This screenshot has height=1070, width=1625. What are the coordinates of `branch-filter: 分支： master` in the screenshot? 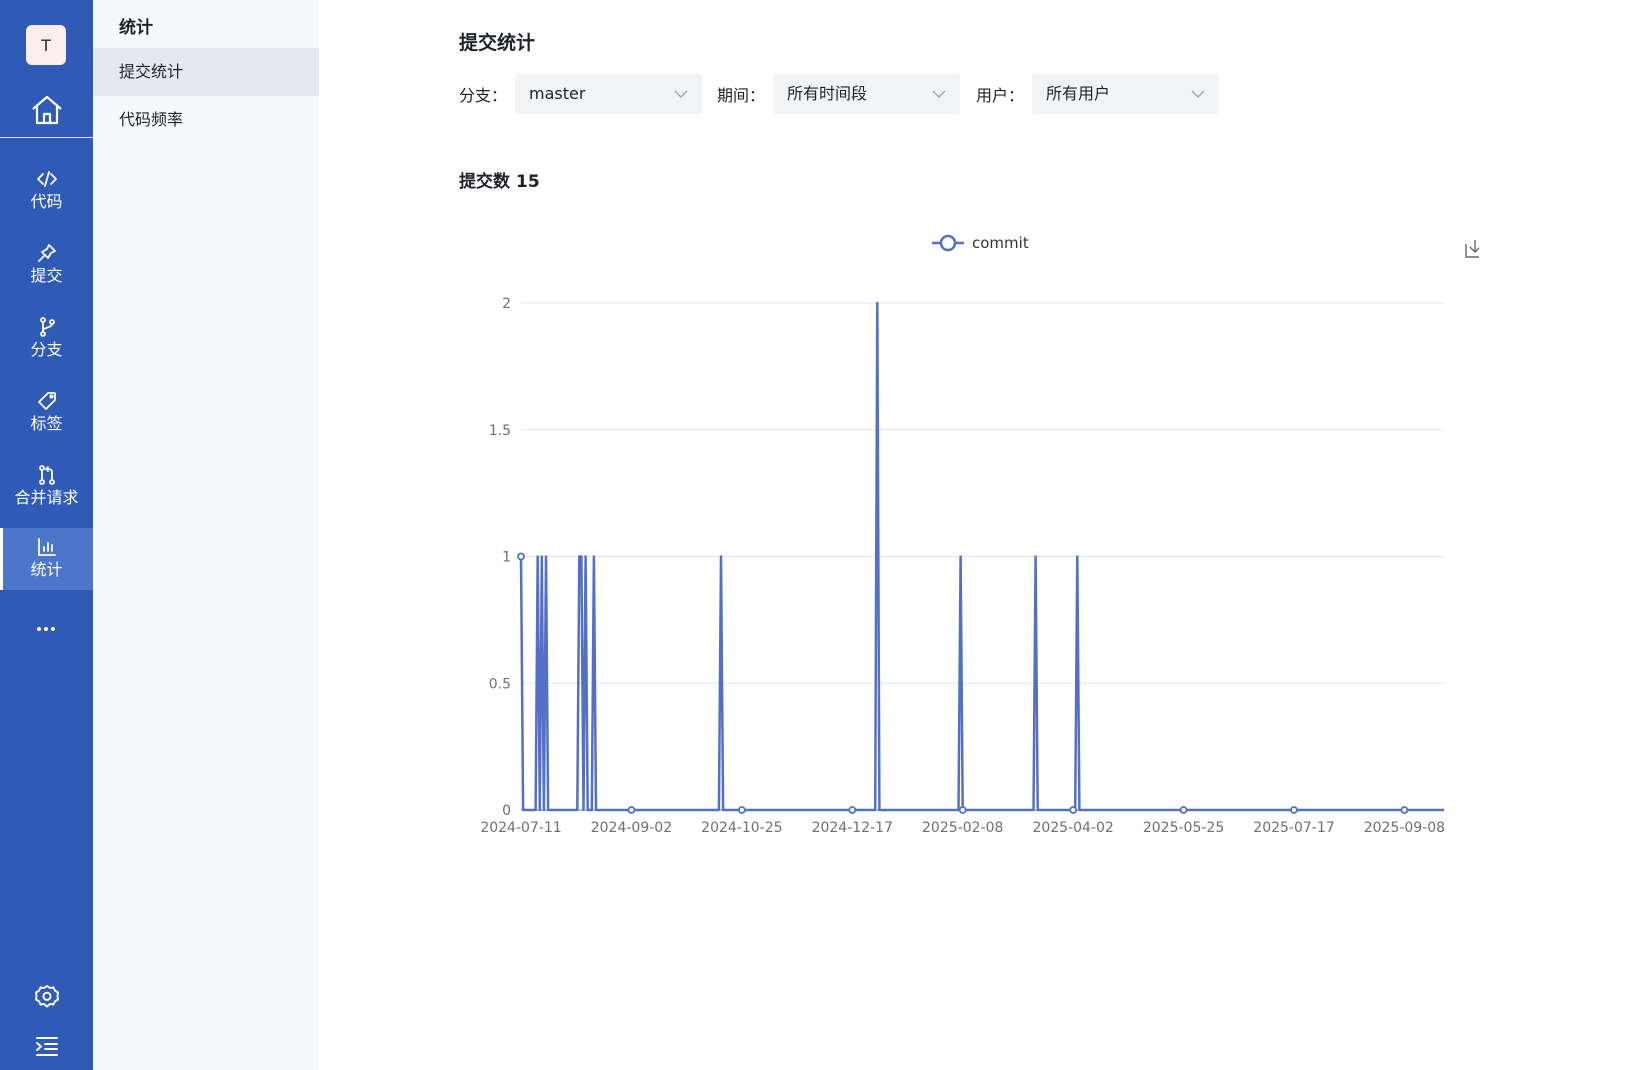 It's located at (581, 94).